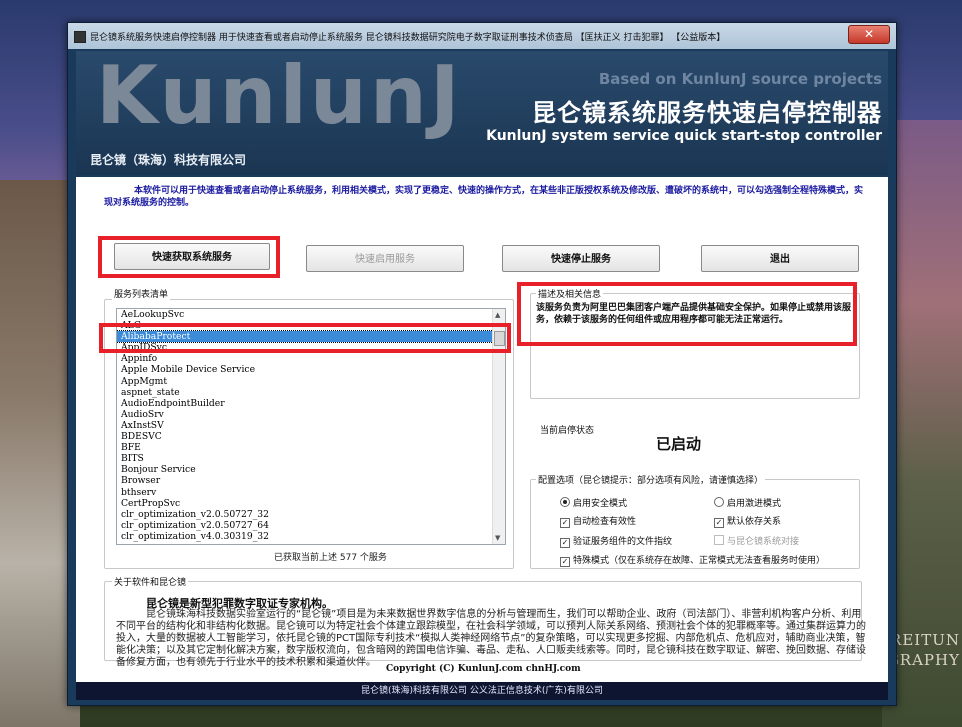  What do you see at coordinates (497, 538) in the screenshot?
I see `scroll-down-icon: ▼` at bounding box center [497, 538].